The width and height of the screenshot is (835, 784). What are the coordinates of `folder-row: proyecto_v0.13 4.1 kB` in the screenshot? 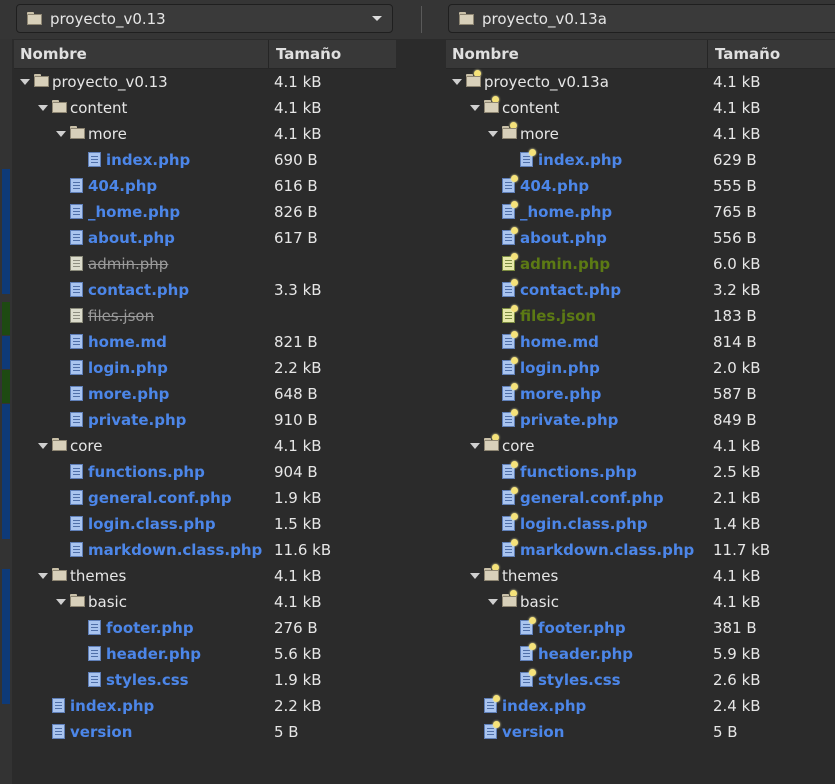 It's located at (205, 82).